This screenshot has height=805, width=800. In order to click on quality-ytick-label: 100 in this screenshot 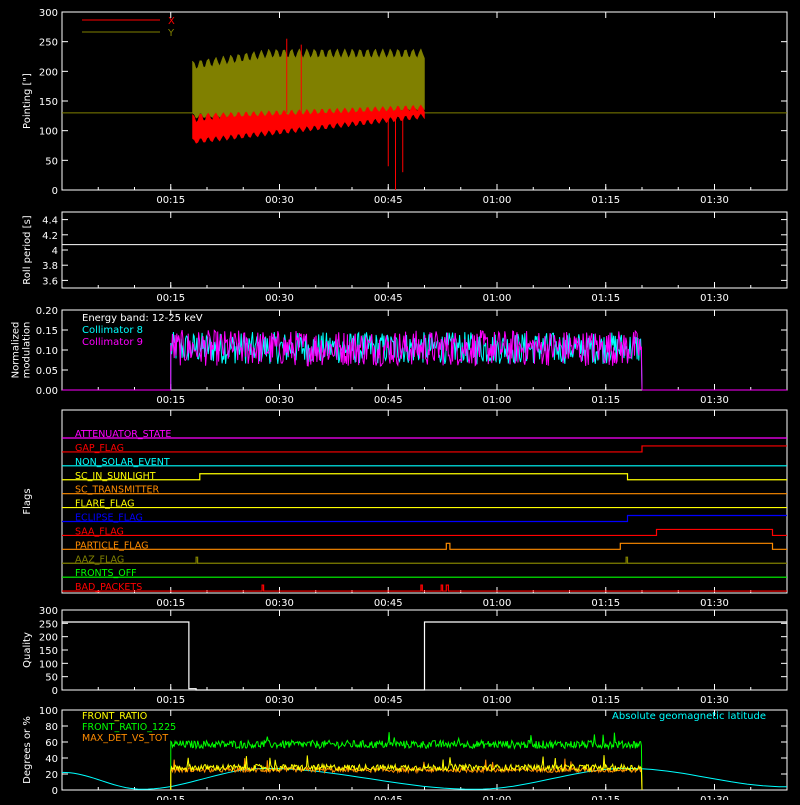, I will do `click(48, 664)`.